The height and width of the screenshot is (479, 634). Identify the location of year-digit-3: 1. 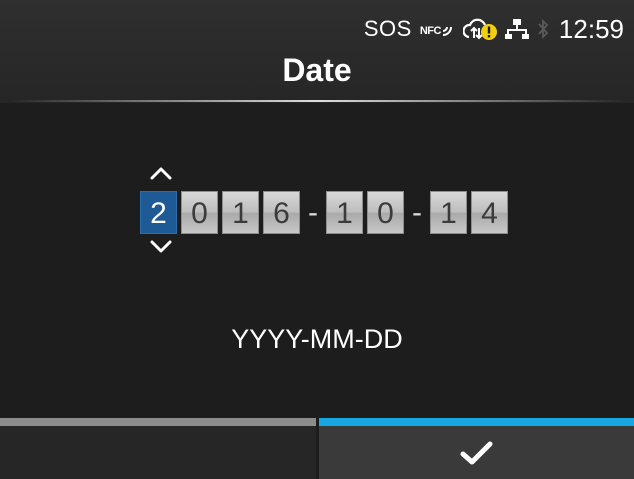
(240, 212).